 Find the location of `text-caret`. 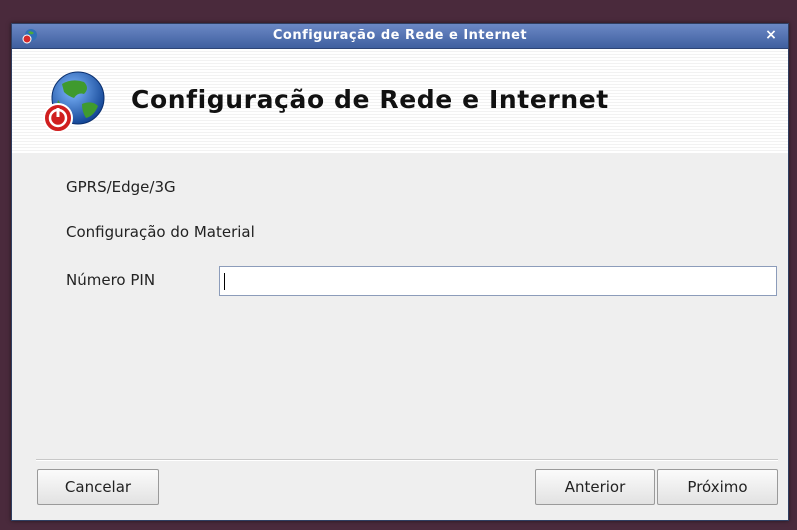

text-caret is located at coordinates (224, 281).